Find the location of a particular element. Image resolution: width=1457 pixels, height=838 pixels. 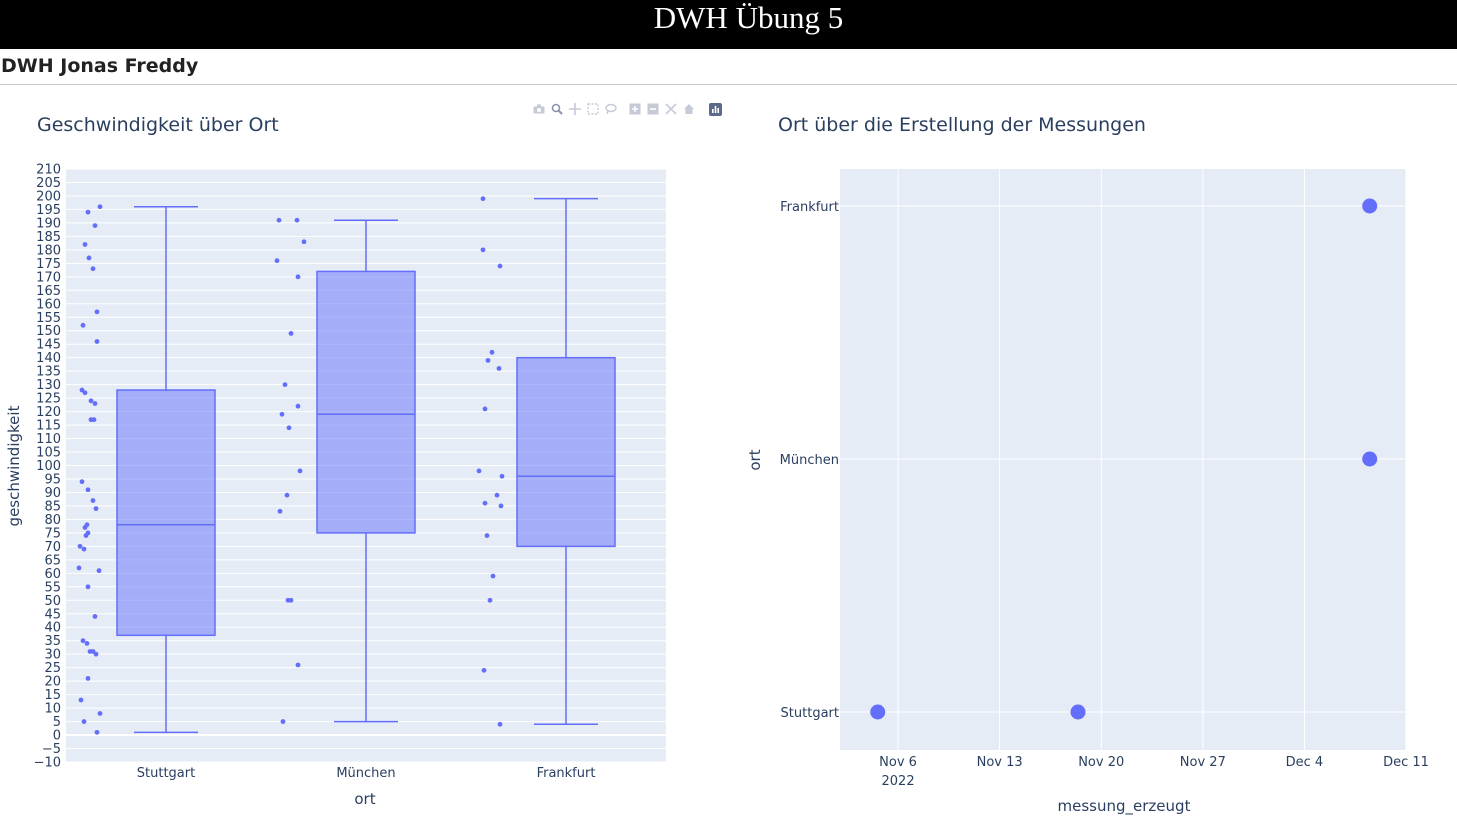

box-y-tick-label: 175 is located at coordinates (48, 264).